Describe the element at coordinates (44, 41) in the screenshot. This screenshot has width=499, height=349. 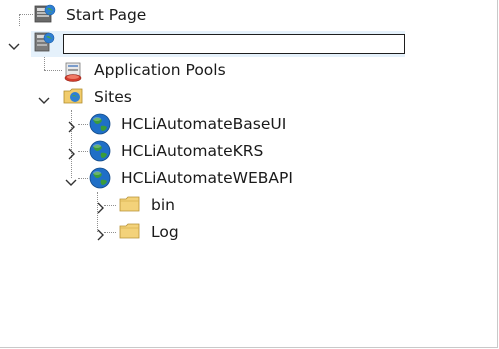
I see `server-icon` at that location.